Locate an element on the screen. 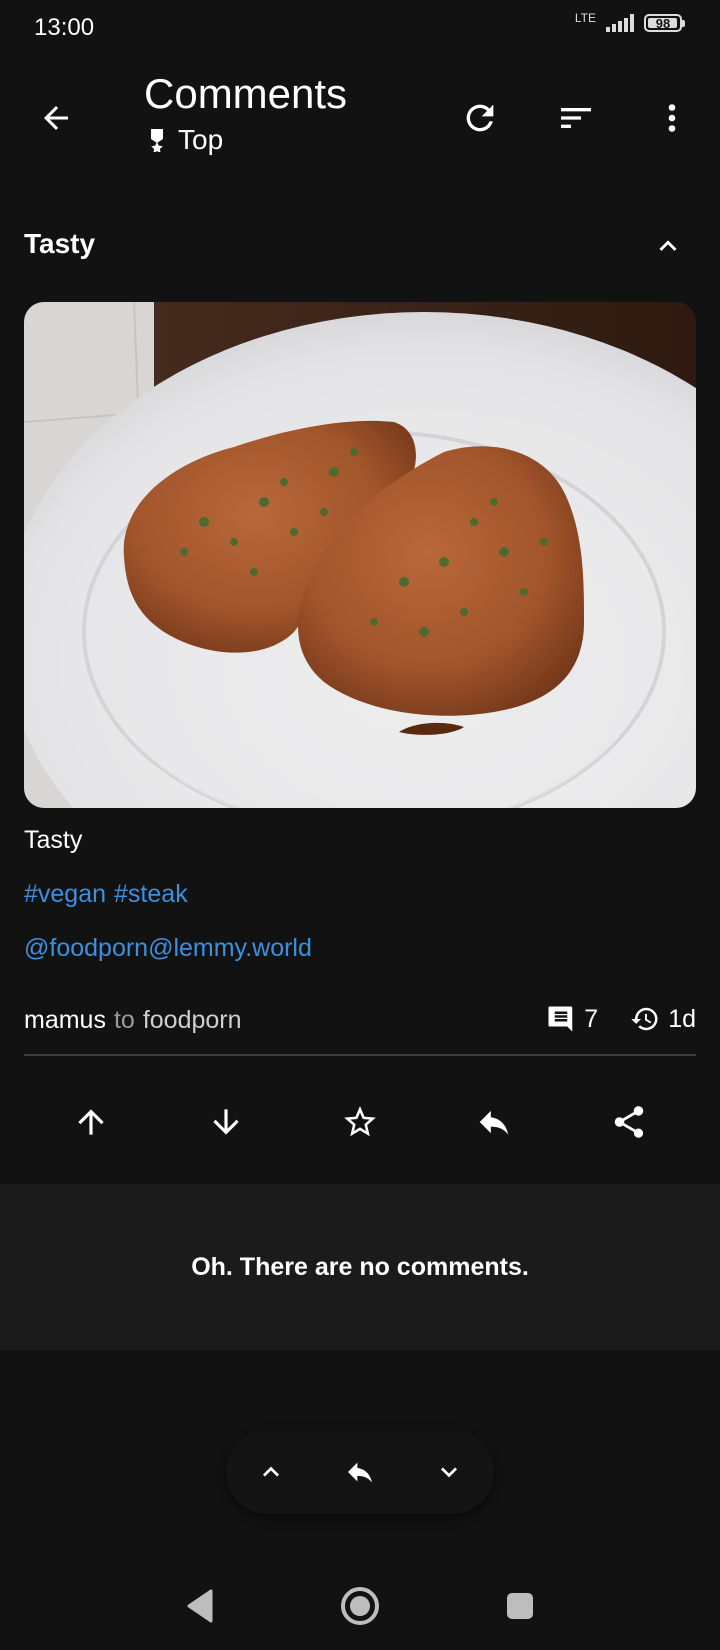 Image resolution: width=720 pixels, height=1650 pixels. tag-link: #vegan is located at coordinates (65, 894).